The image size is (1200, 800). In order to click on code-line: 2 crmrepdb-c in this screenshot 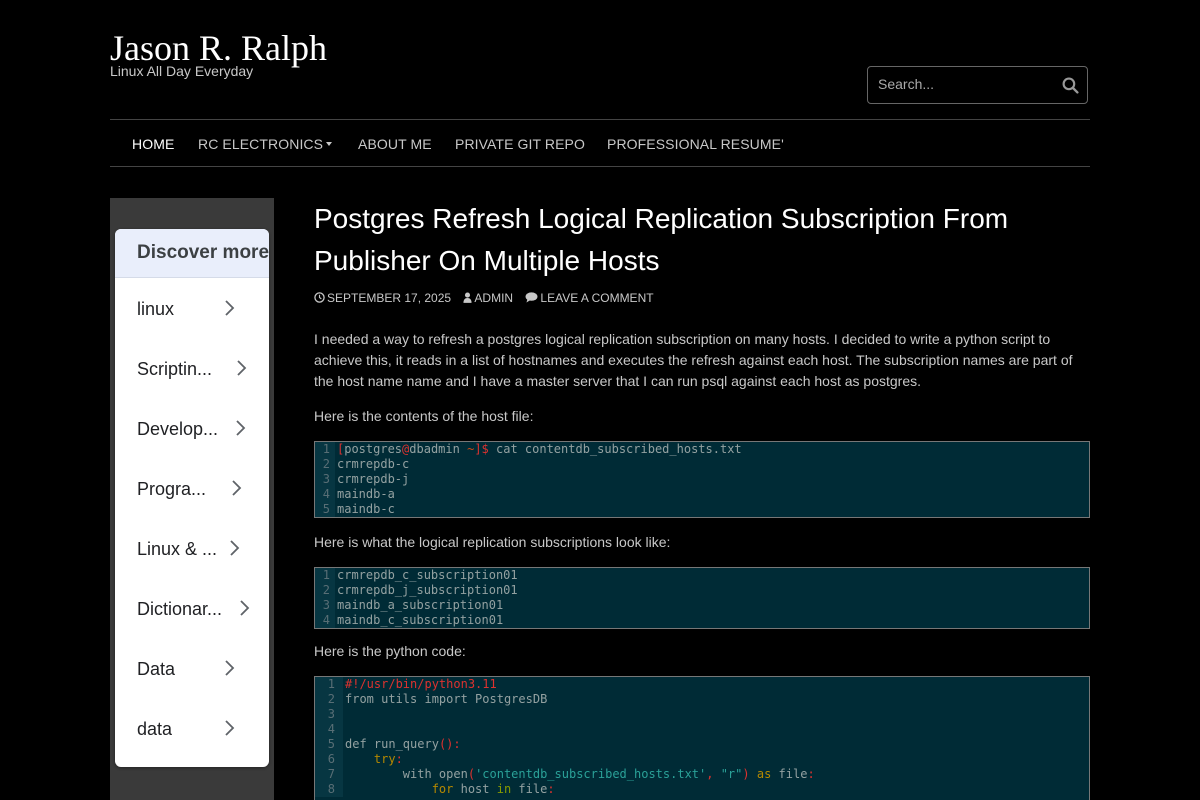, I will do `click(702, 464)`.